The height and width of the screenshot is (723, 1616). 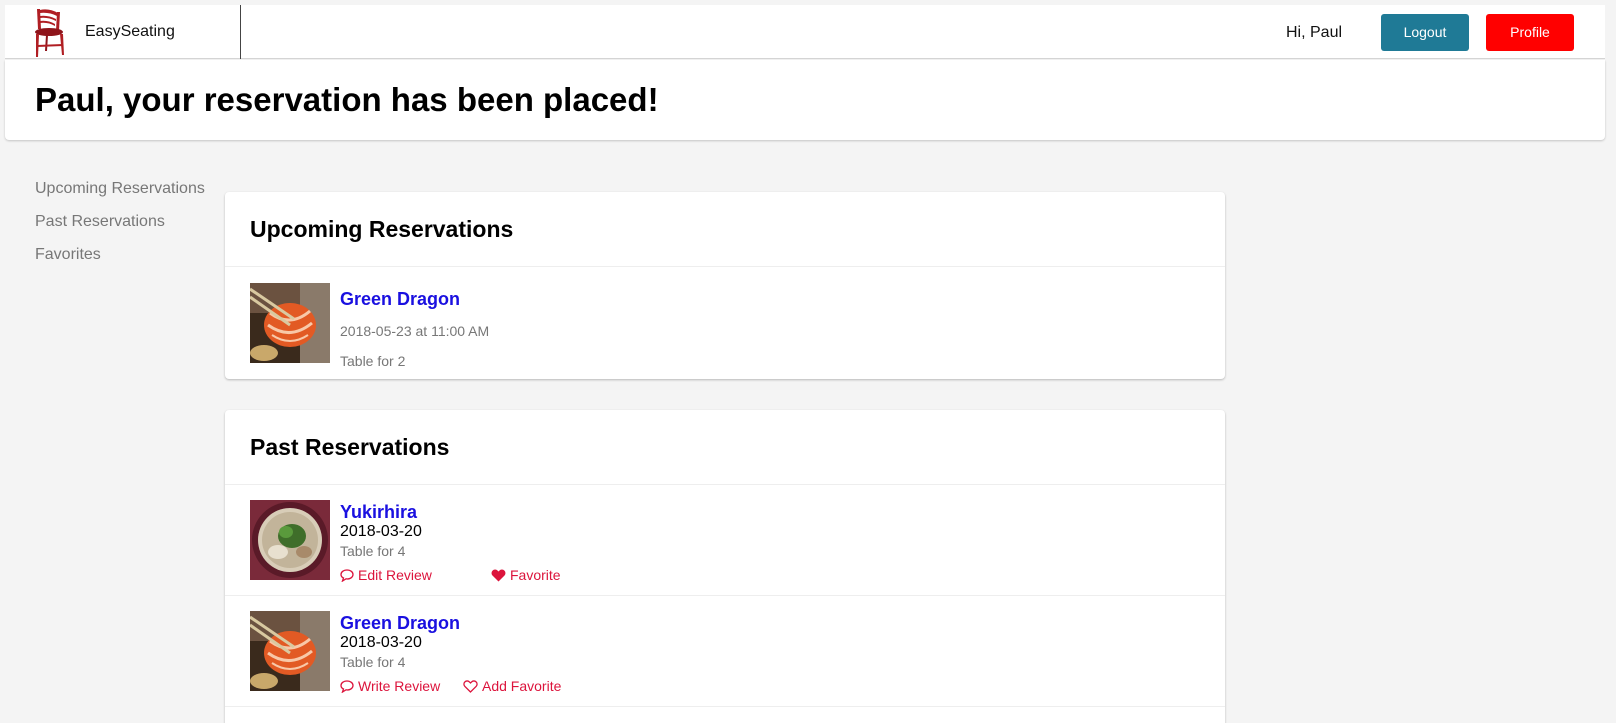 What do you see at coordinates (373, 361) in the screenshot?
I see `party-size: Table for 2` at bounding box center [373, 361].